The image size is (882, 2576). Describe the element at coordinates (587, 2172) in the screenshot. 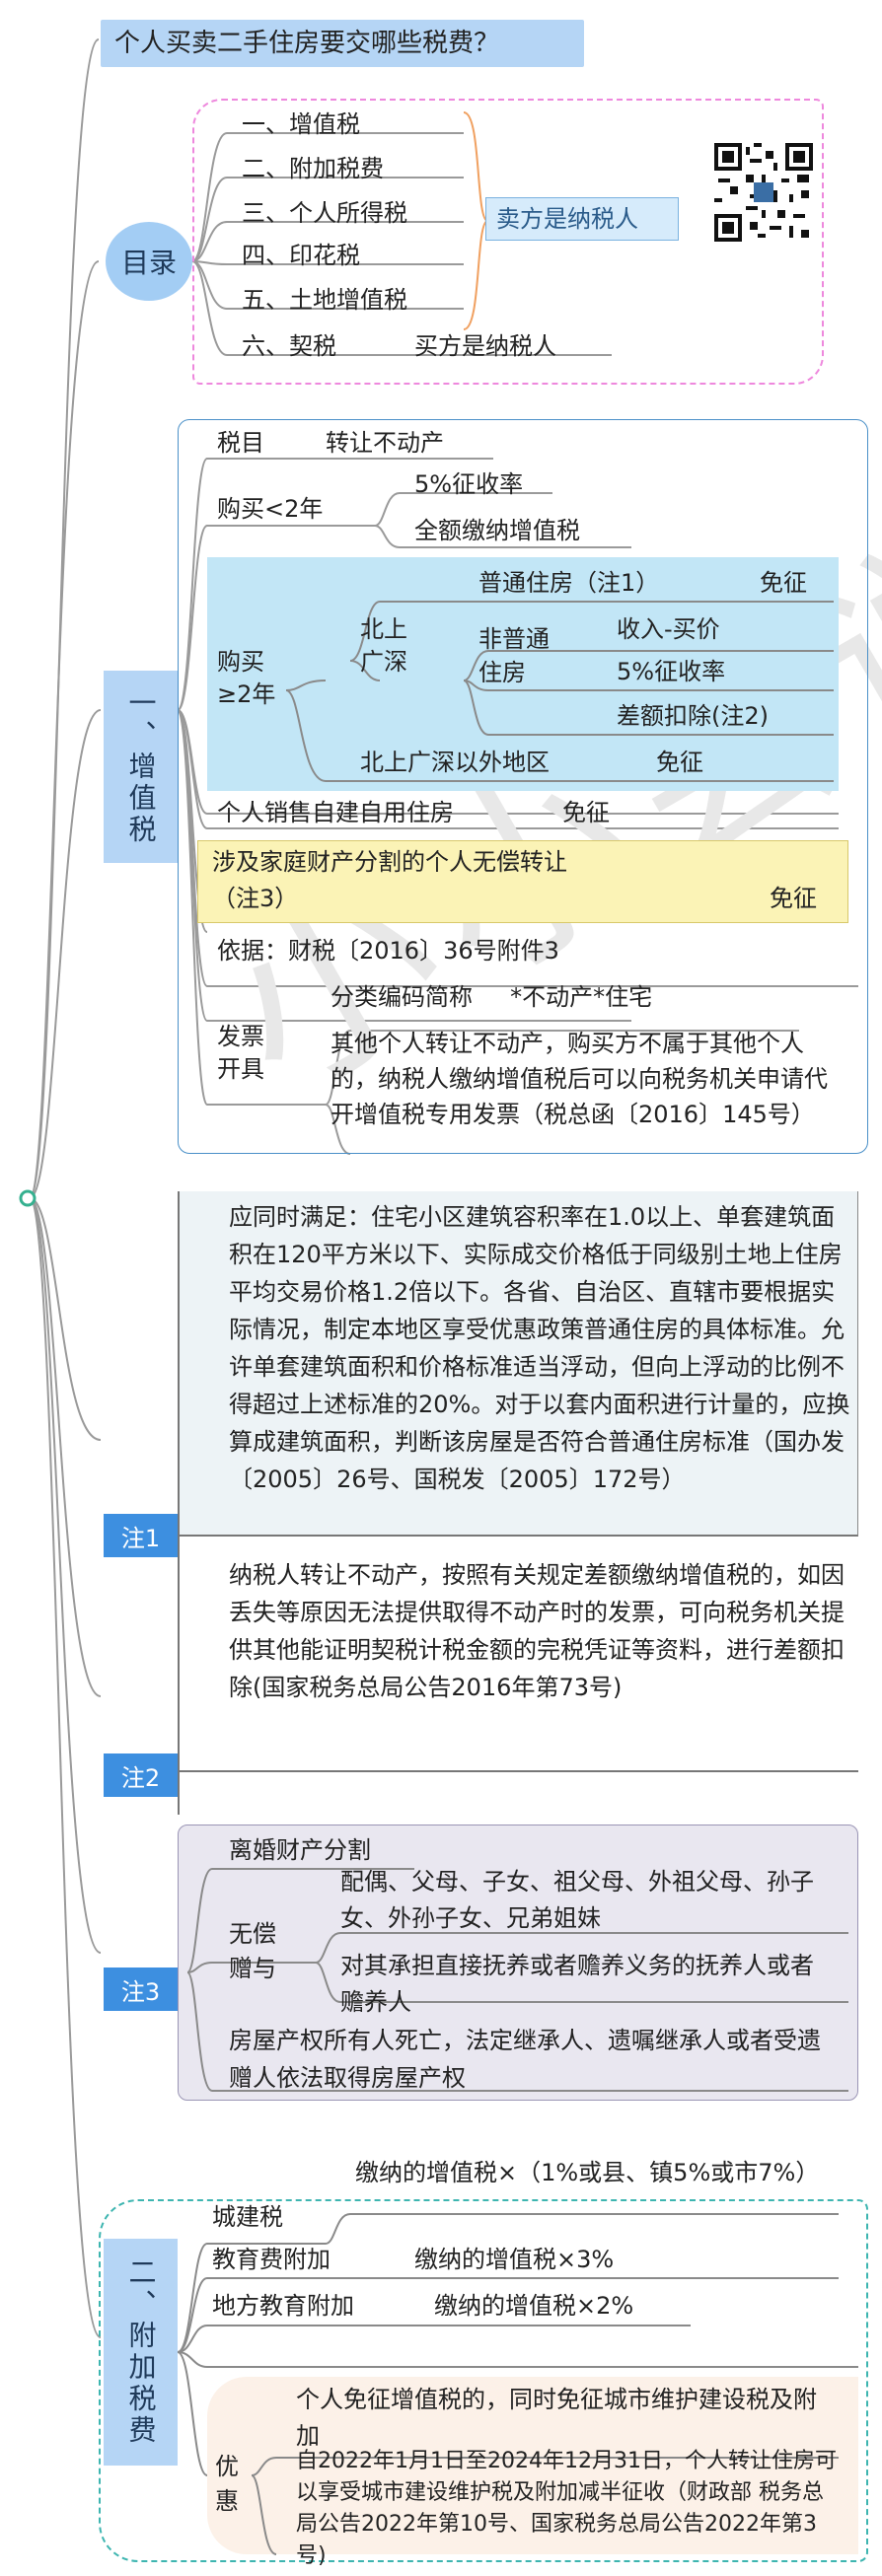

I see `surtax-city-value: 缴纳的增值税×（1%或县、镇5%或市7%）` at that location.